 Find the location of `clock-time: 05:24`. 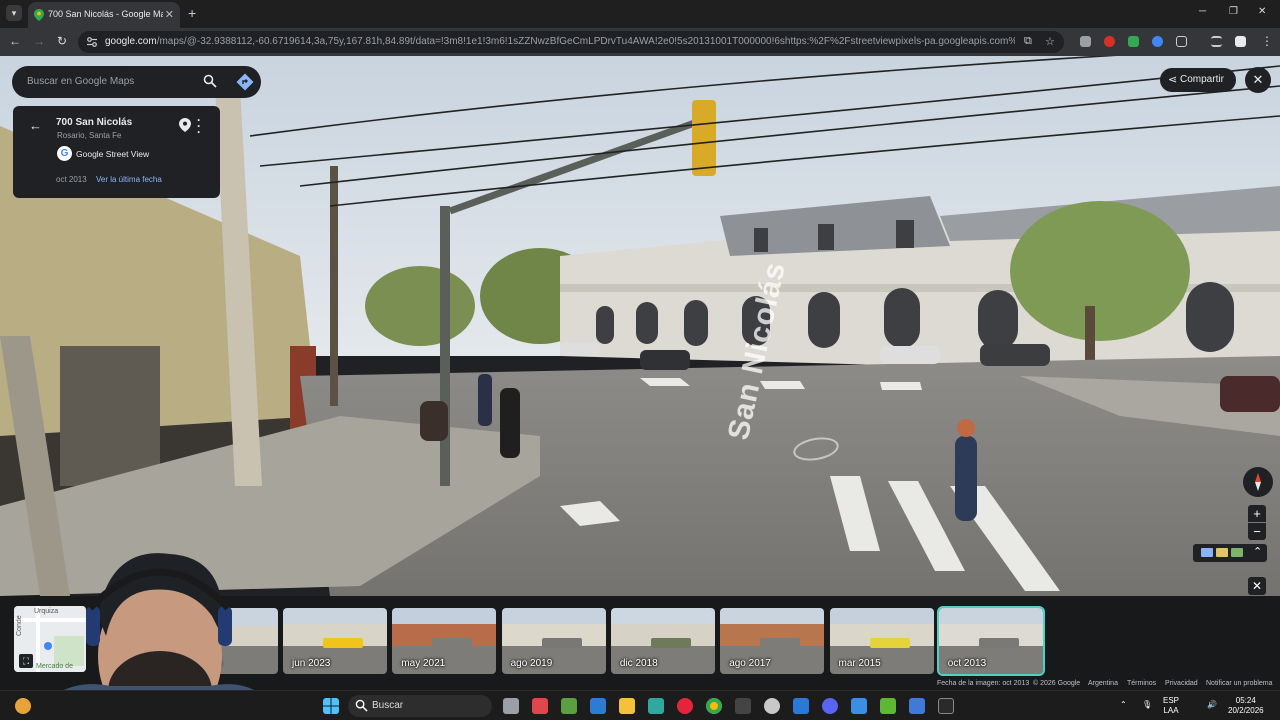

clock-time: 05:24 is located at coordinates (1245, 700).